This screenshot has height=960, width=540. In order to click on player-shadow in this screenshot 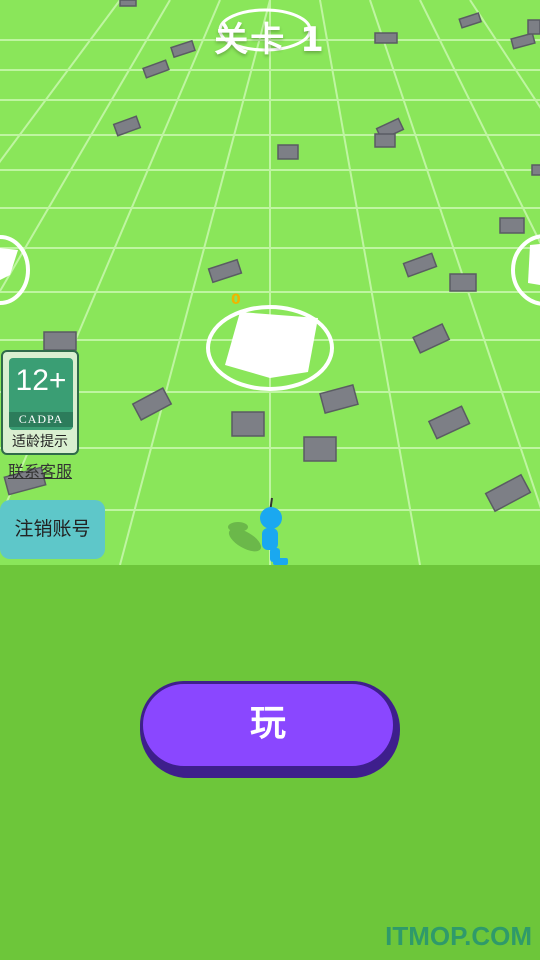, I will do `click(245, 537)`.